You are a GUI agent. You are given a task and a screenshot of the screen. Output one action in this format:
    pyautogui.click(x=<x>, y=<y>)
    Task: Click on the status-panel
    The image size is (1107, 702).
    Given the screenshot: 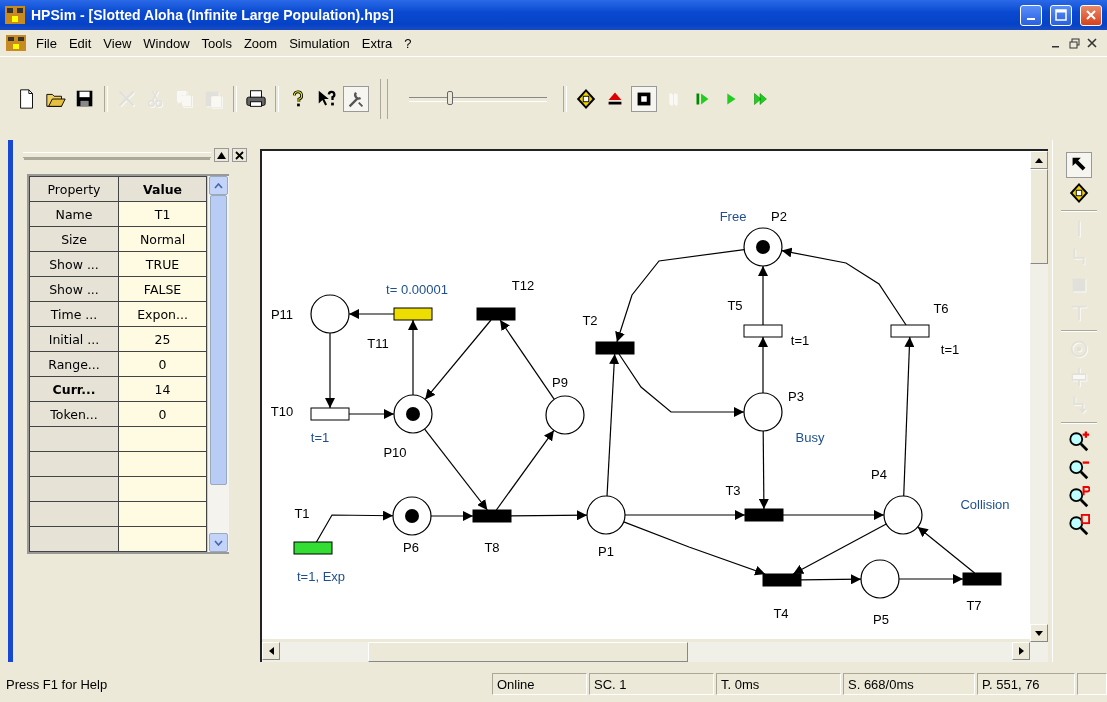 What is the action you would take?
    pyautogui.click(x=1092, y=684)
    